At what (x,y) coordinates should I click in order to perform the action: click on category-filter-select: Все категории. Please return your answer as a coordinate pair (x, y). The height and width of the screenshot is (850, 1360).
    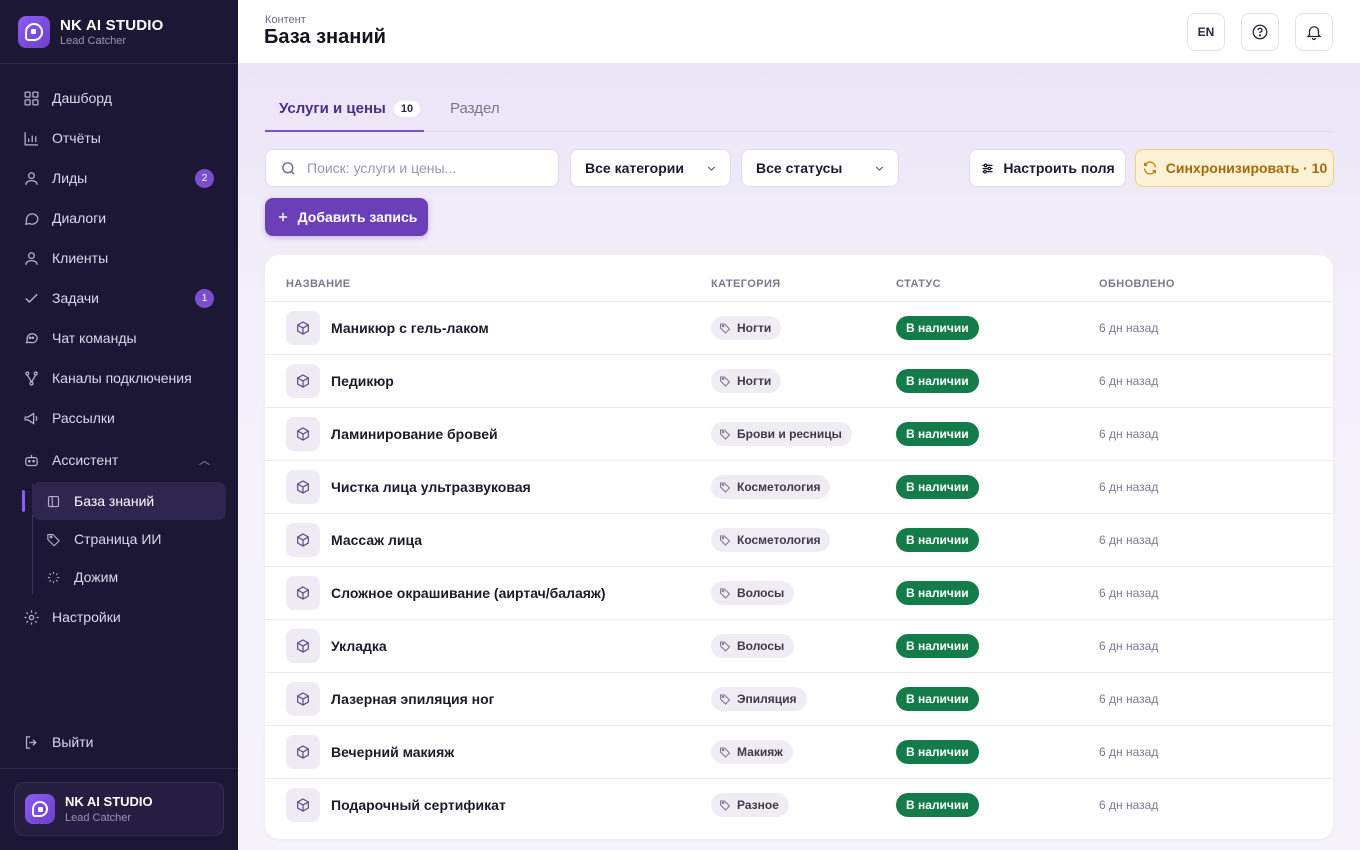
    Looking at the image, I should click on (650, 168).